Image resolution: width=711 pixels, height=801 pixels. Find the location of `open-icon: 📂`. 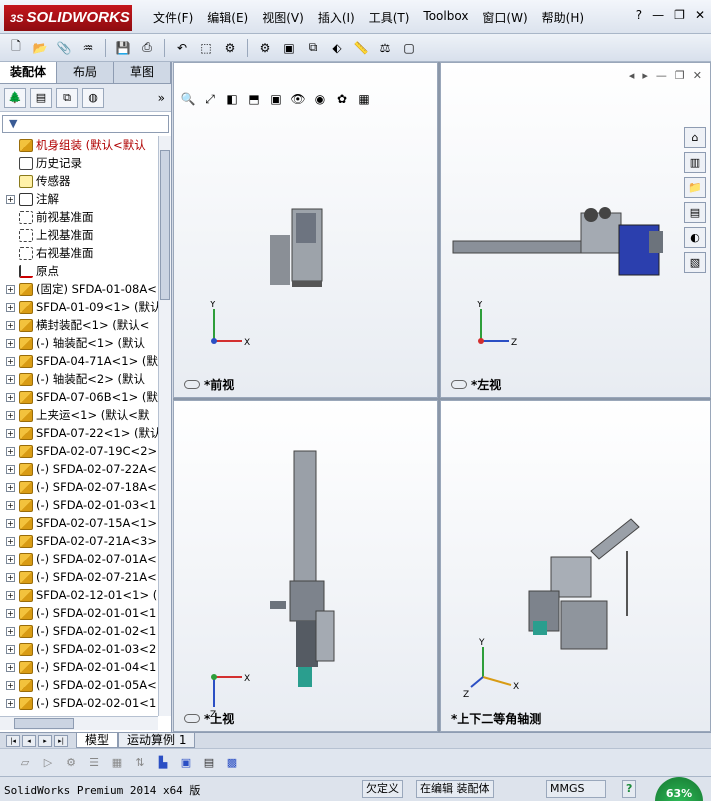

open-icon: 📂 is located at coordinates (40, 48).